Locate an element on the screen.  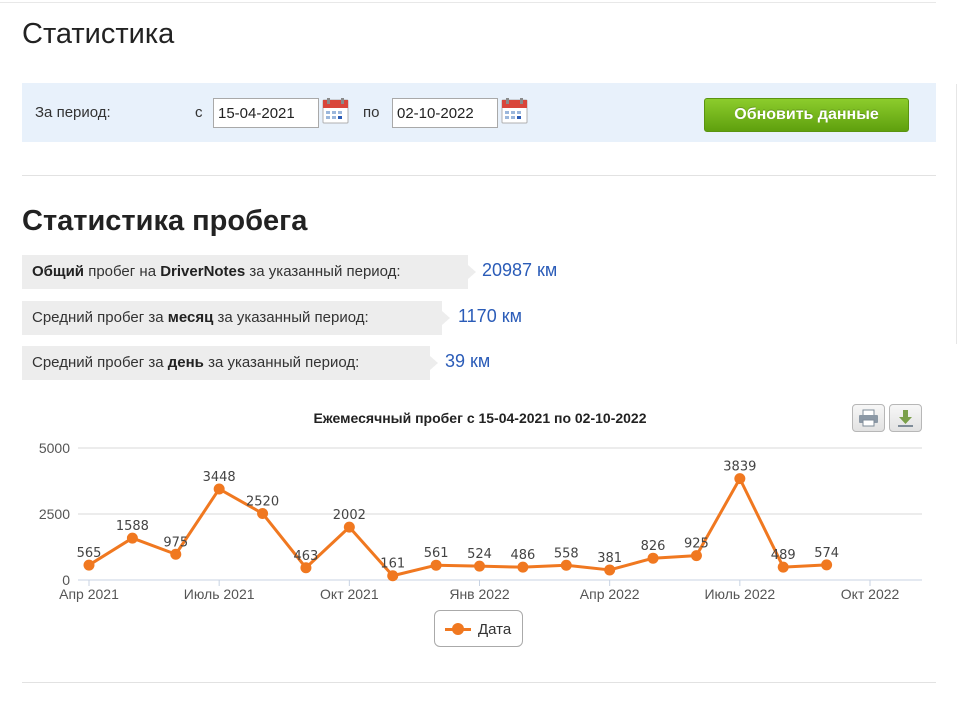
download-chart-button is located at coordinates (905, 418).